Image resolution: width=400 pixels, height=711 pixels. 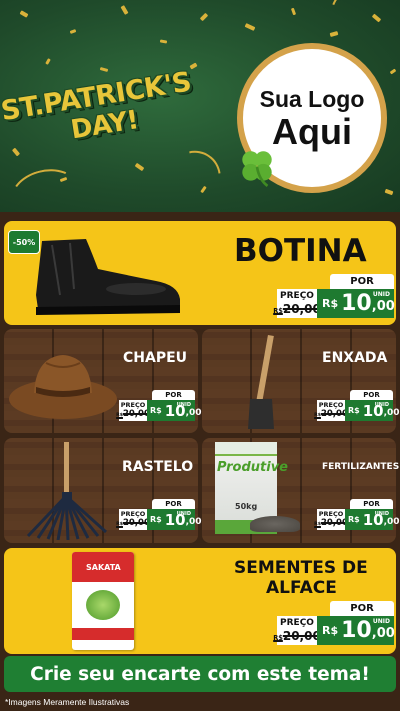 What do you see at coordinates (246, 449) in the screenshot?
I see `bag-top-stripe` at bounding box center [246, 449].